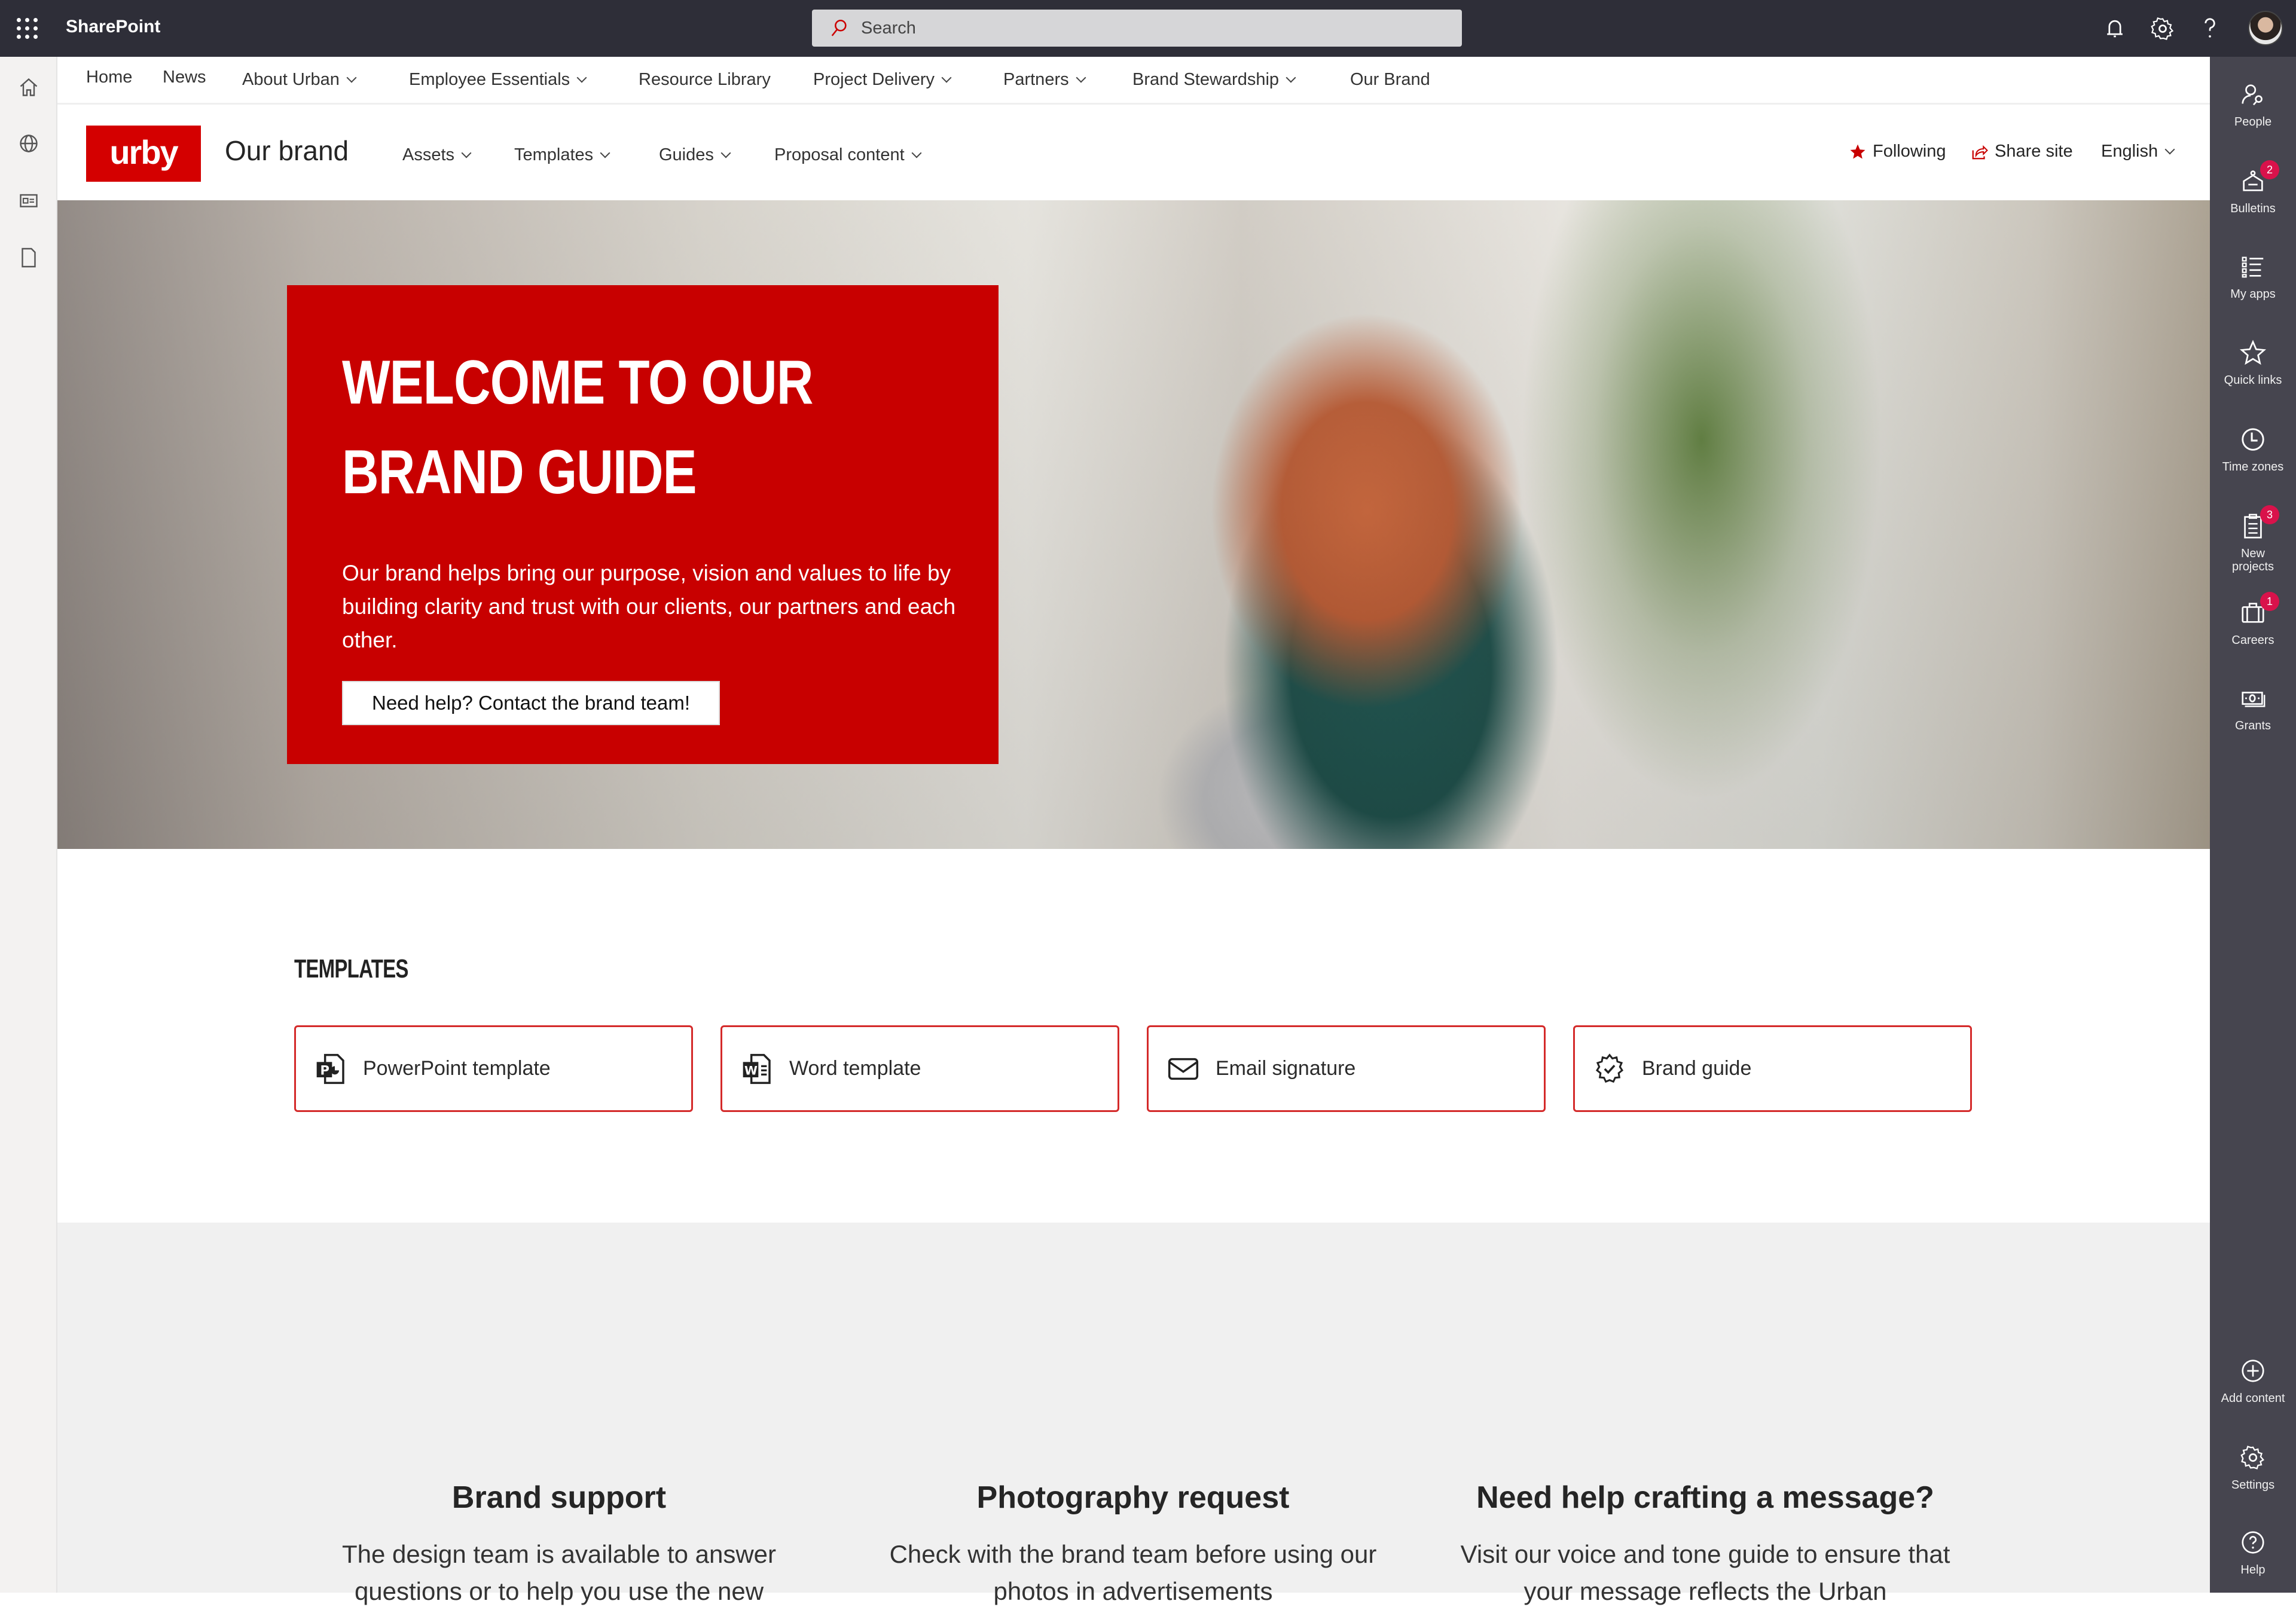  What do you see at coordinates (493, 1068) in the screenshot?
I see `template-card-powerpoint: P PowerPoint template` at bounding box center [493, 1068].